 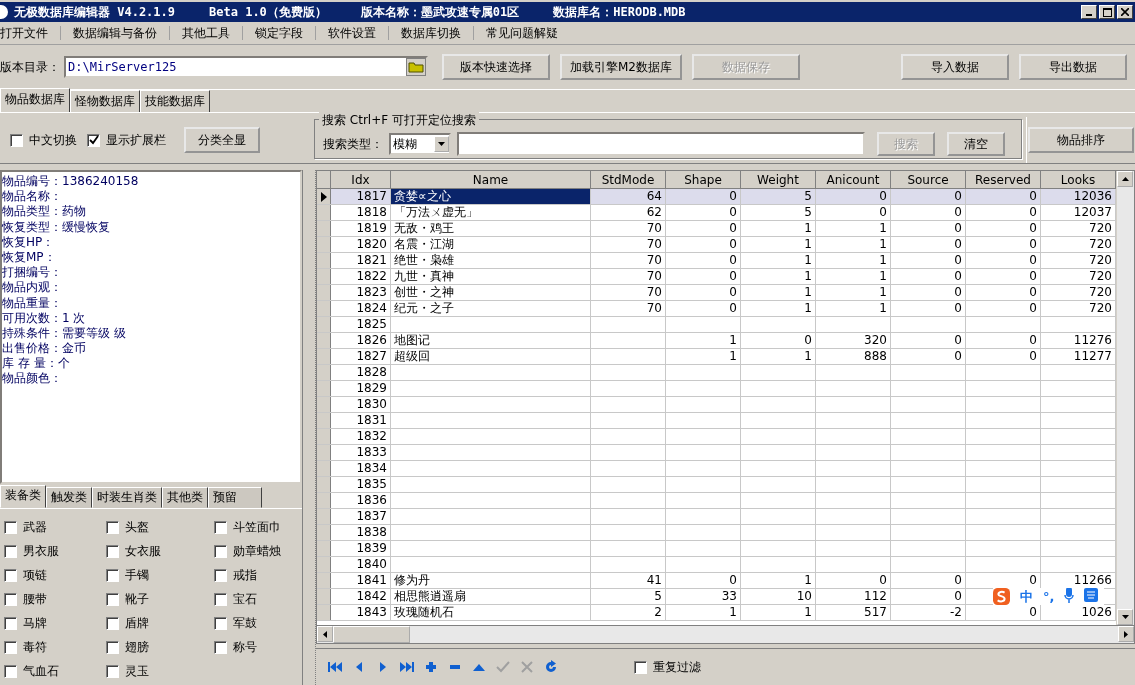 I want to click on table-cell: 41, so click(x=628, y=580).